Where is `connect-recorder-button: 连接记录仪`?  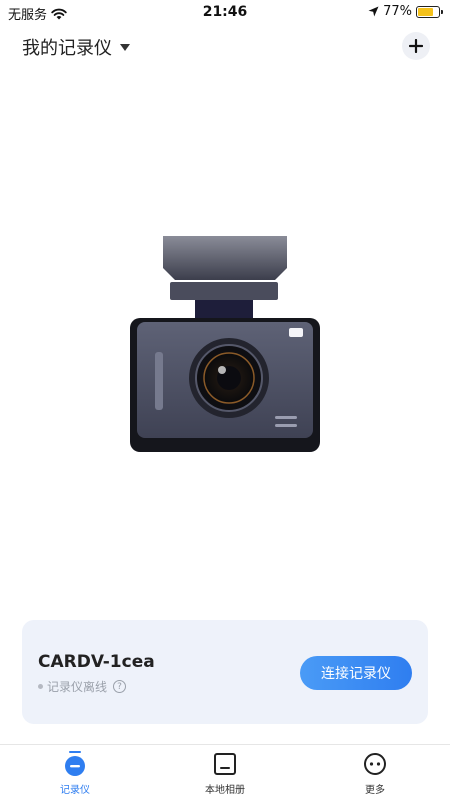
connect-recorder-button: 连接记录仪 is located at coordinates (356, 673).